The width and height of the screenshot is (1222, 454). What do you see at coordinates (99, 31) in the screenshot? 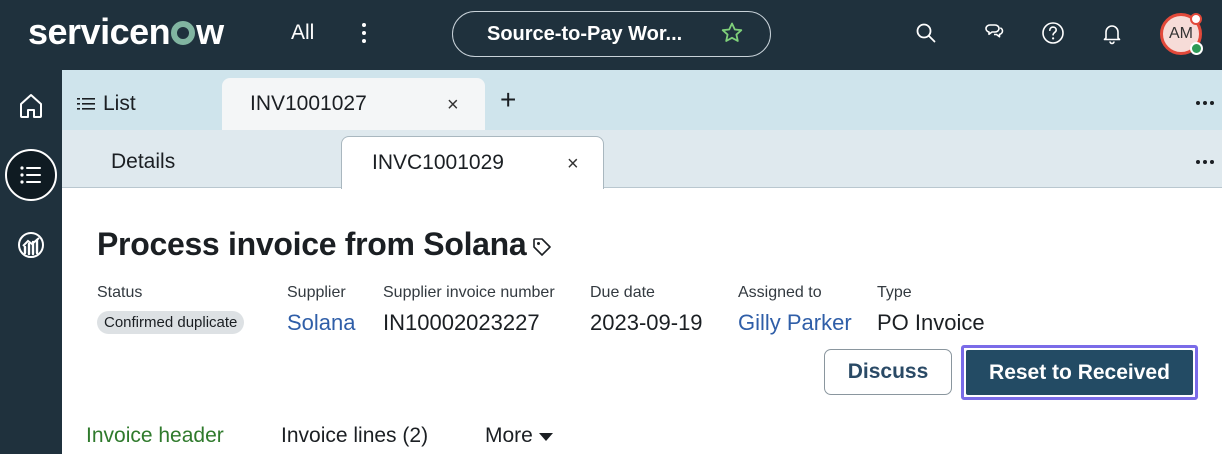
I see `logo-text: servicen` at bounding box center [99, 31].